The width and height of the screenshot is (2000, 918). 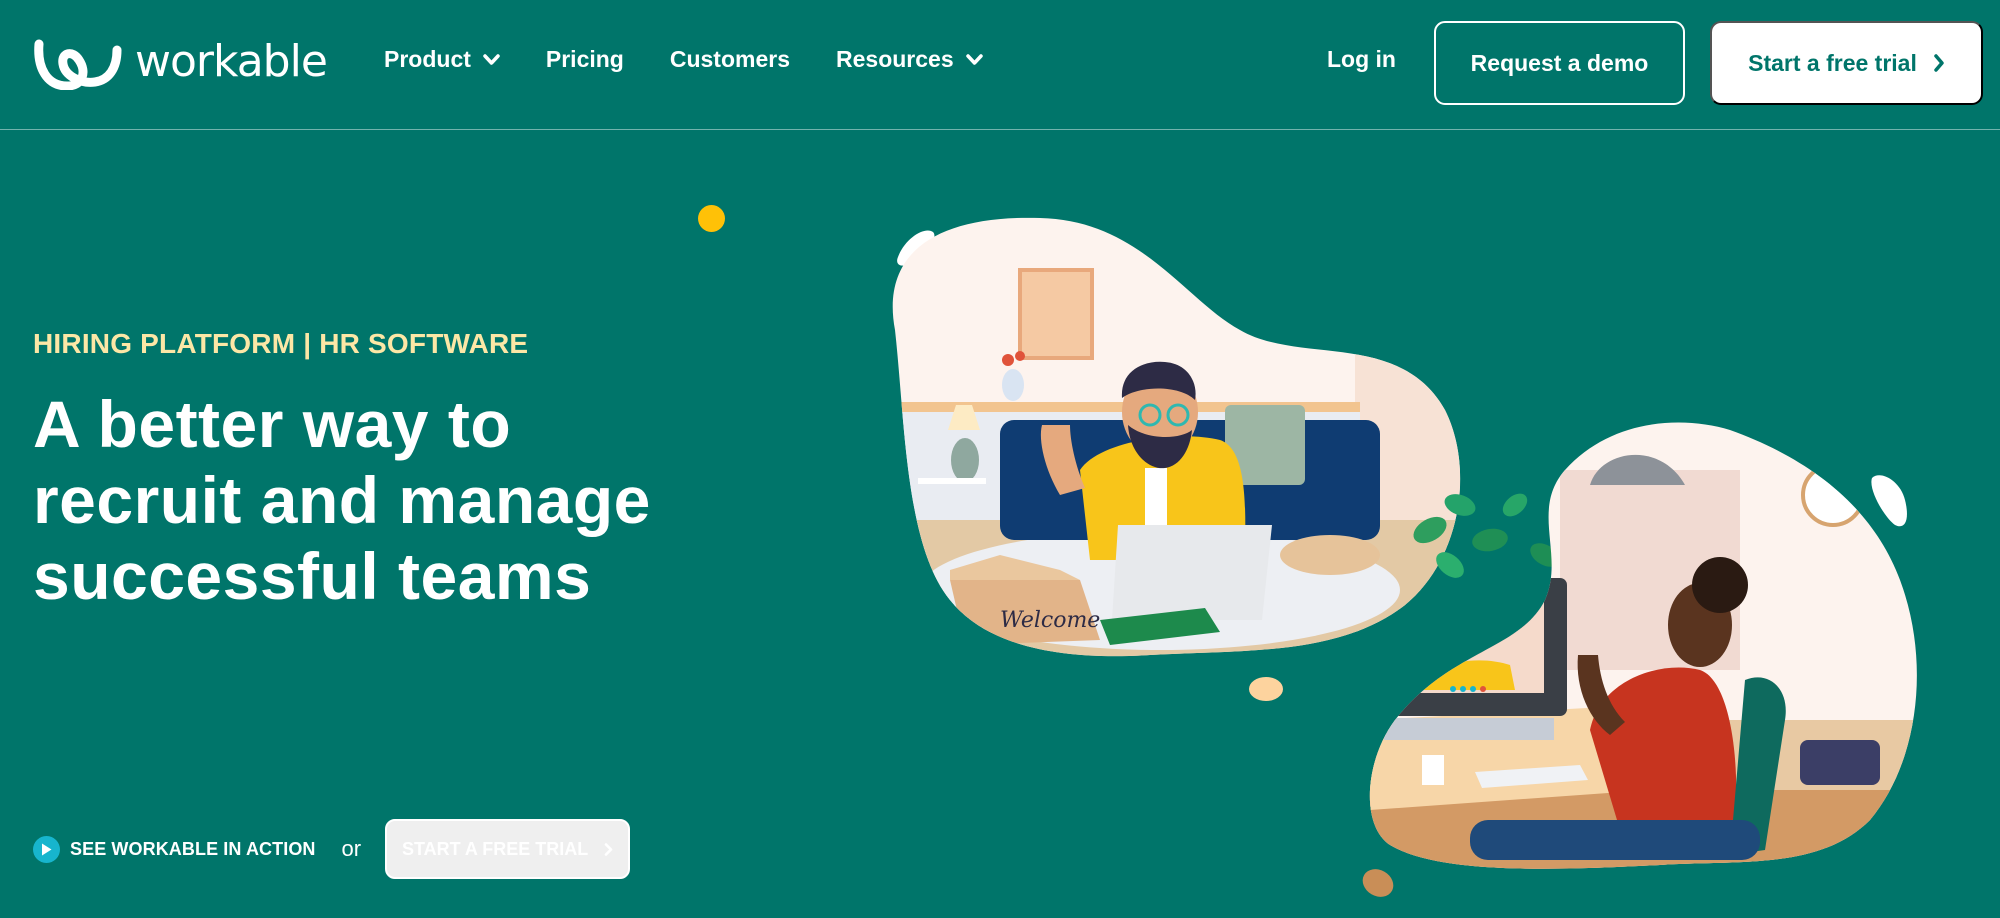 I want to click on nav-product-label: Product, so click(x=427, y=59).